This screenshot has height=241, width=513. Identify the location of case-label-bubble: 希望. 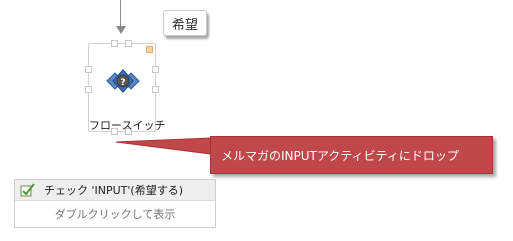
(185, 23).